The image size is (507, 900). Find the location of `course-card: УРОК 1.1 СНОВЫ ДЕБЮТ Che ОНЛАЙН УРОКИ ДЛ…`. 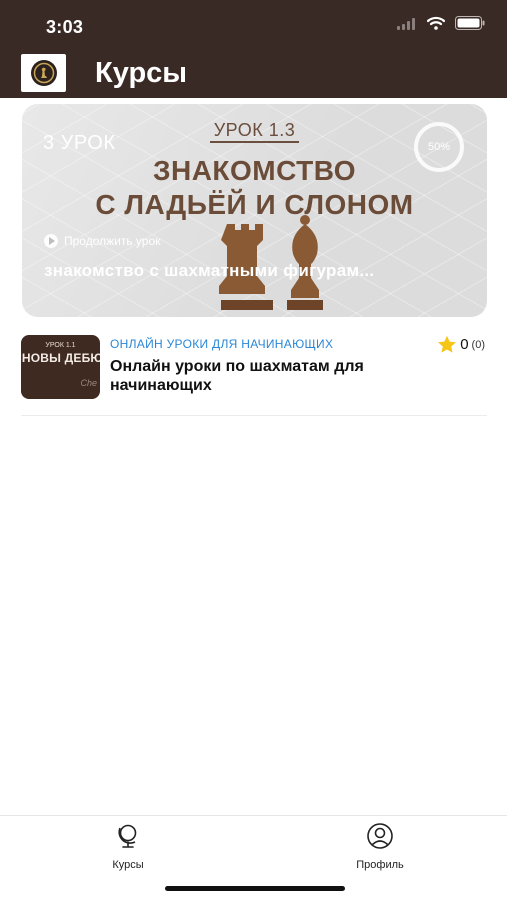

course-card: УРОК 1.1 СНОВЫ ДЕБЮТ Che ОНЛАЙН УРОКИ ДЛ… is located at coordinates (254, 375).